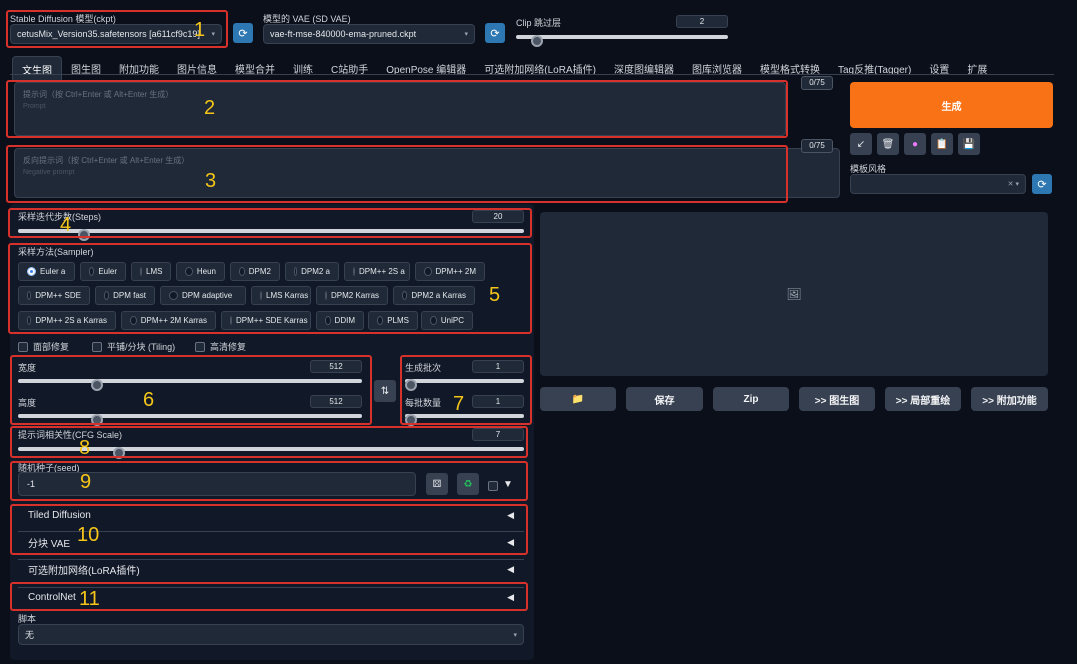 This screenshot has width=1077, height=664. Describe the element at coordinates (210, 108) in the screenshot. I see `annotation-number: 2` at that location.